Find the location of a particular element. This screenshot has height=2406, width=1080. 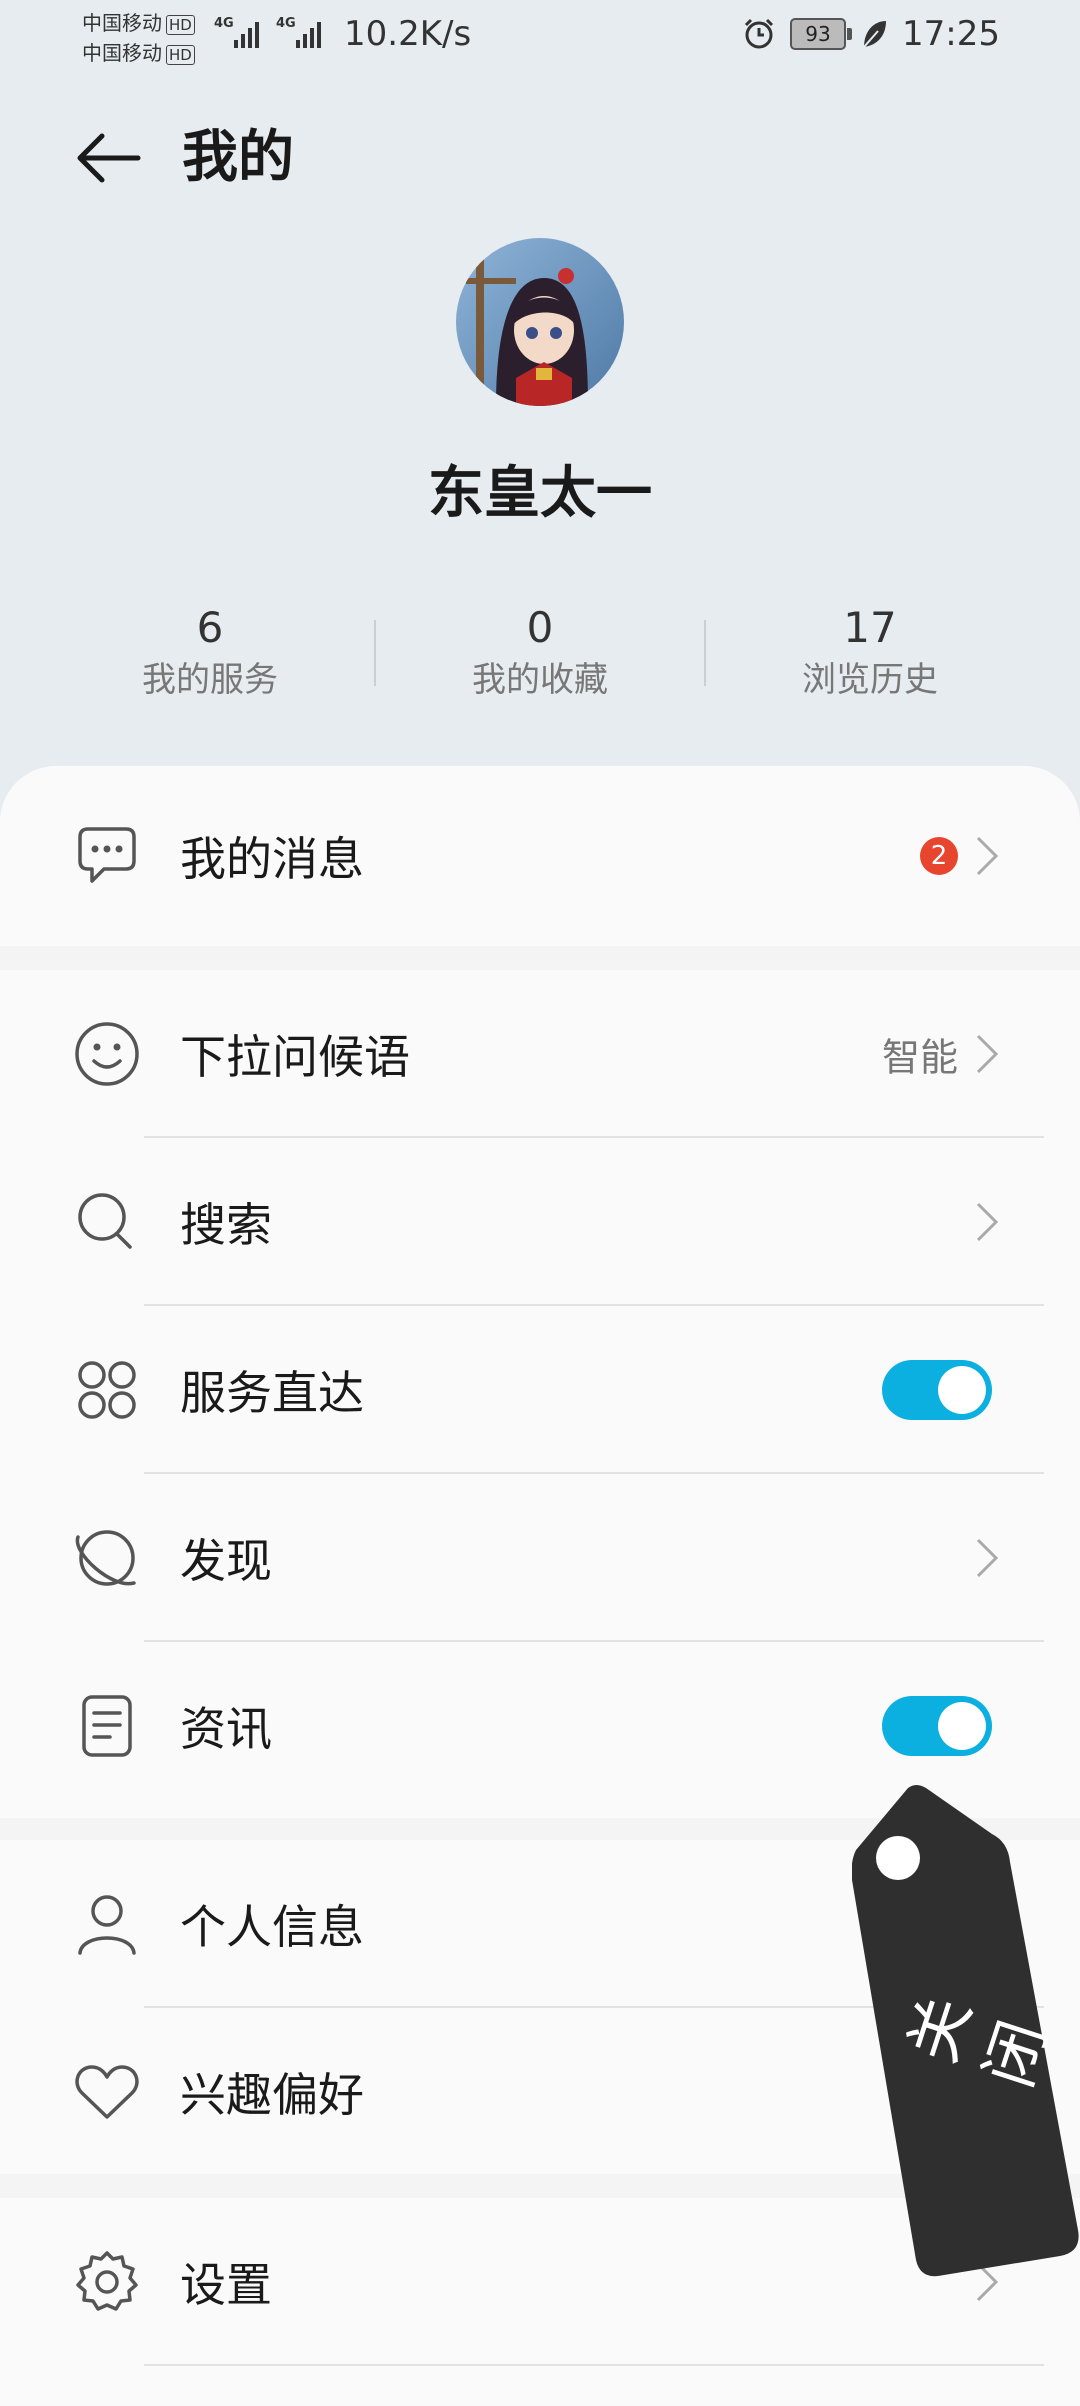

stat-my-favorites: 0 我的收藏 is located at coordinates (540, 652).